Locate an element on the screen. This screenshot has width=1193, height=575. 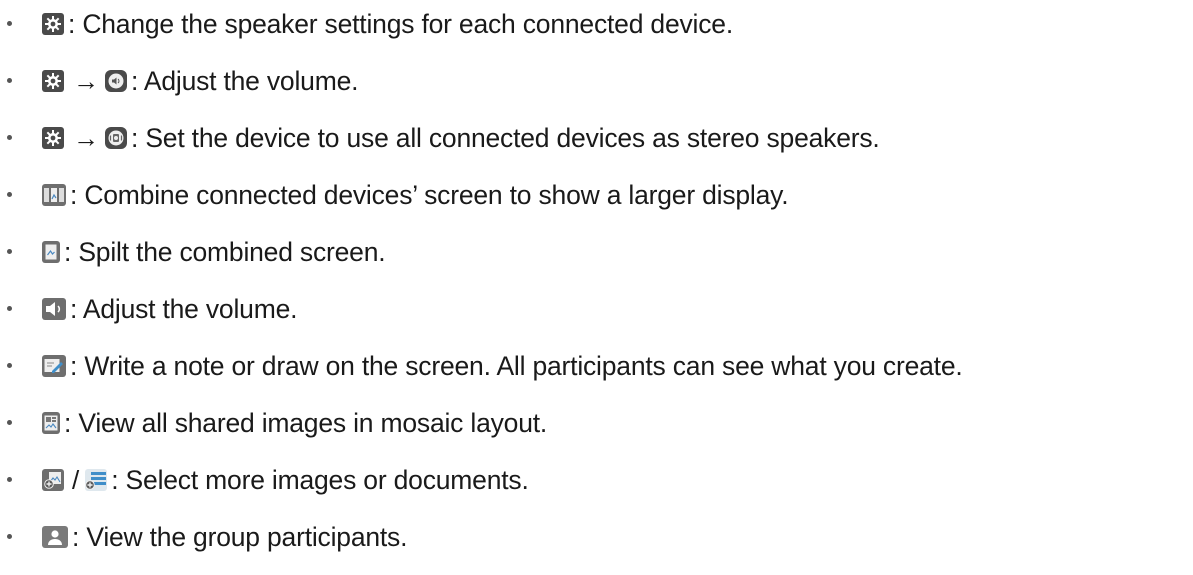
item-text: : View the group participants. is located at coordinates (240, 536).